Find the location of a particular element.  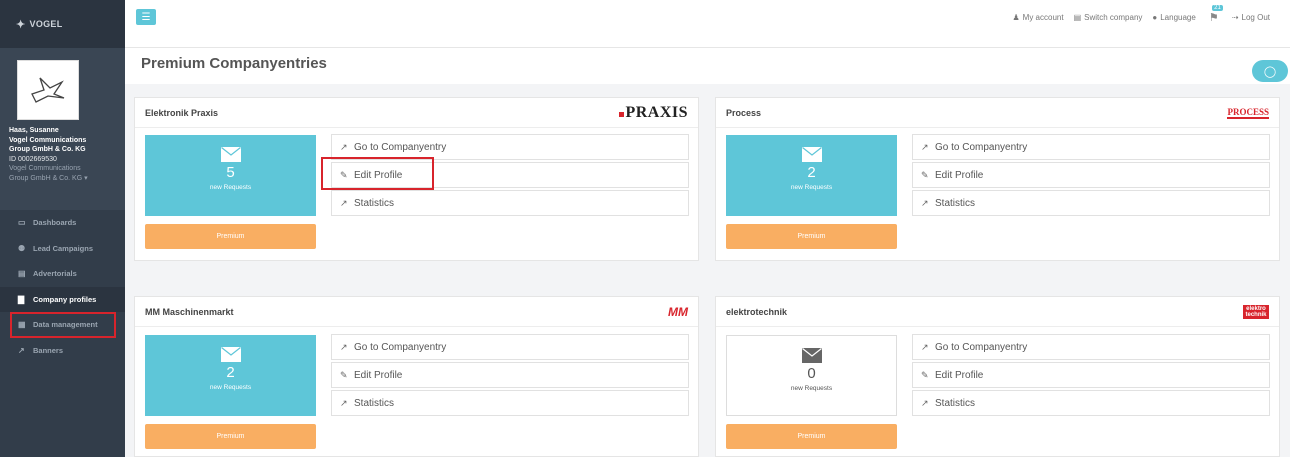

user-name: Haas, Susanne is located at coordinates (34, 130).